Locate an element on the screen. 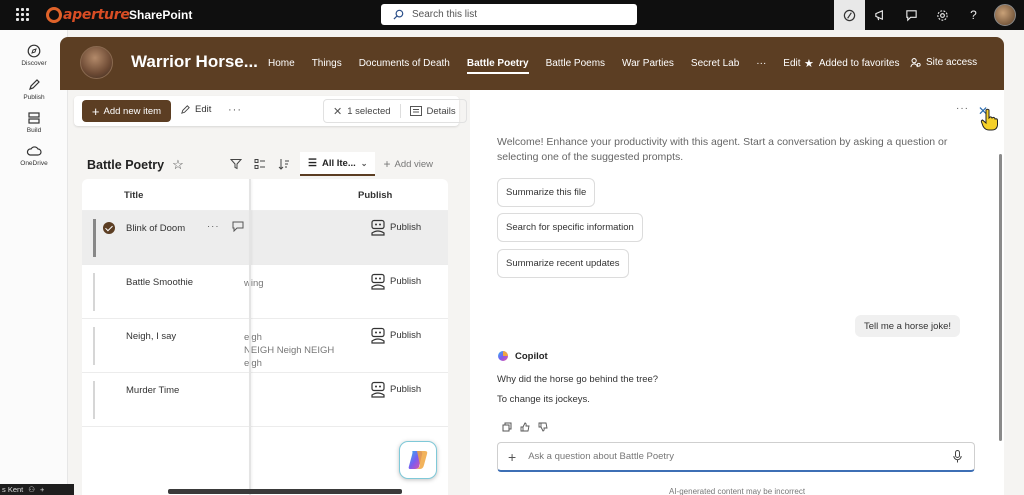  suggested-prompt: Summarize recent updates is located at coordinates (563, 263).